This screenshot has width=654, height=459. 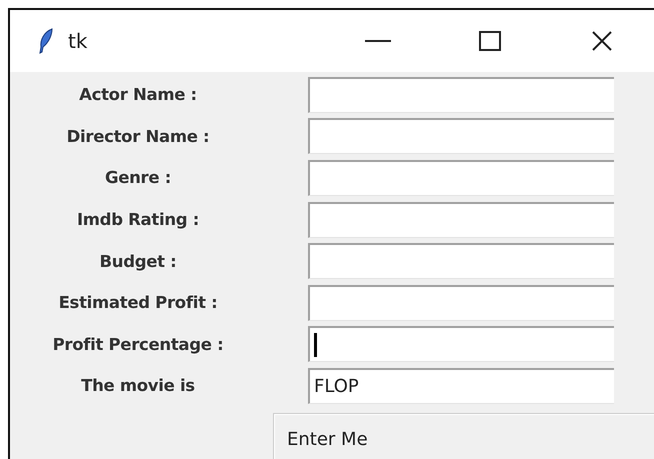 What do you see at coordinates (138, 136) in the screenshot?
I see `field-label: Director Name :` at bounding box center [138, 136].